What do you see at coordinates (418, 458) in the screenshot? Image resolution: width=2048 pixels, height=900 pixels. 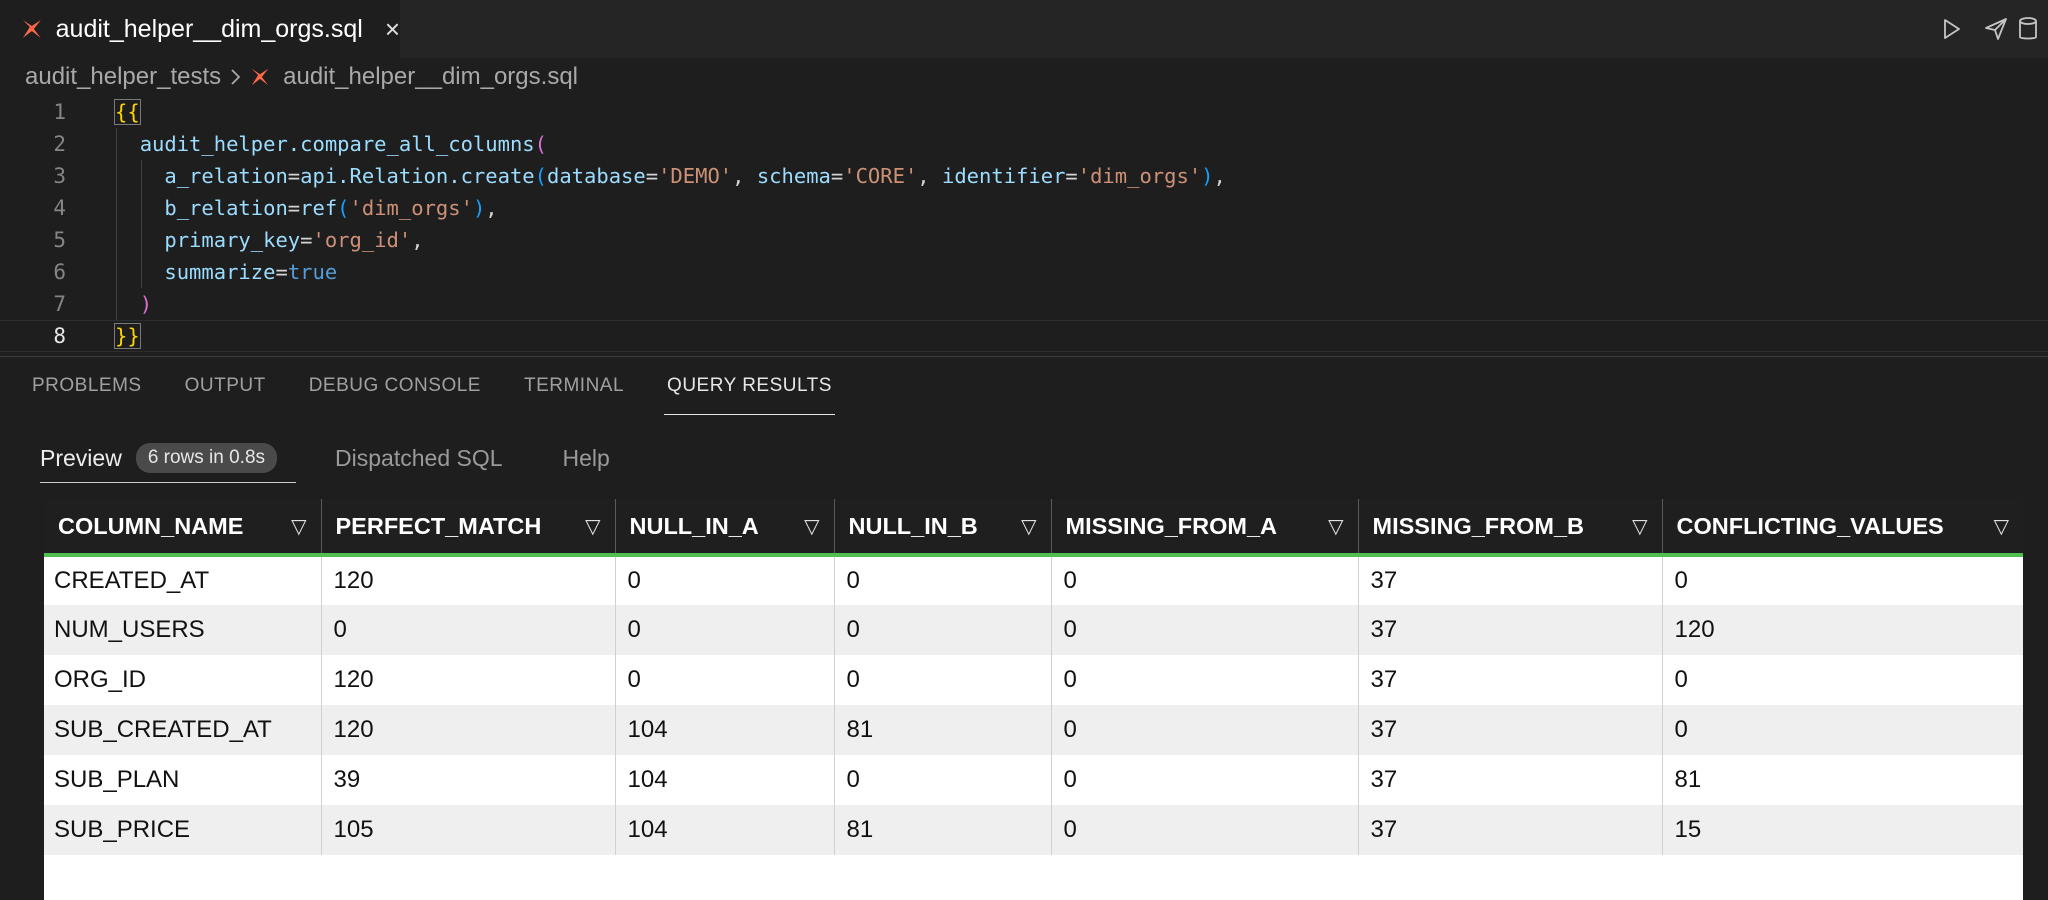 I see `tab-dispatched-sql: Dispatched SQL` at bounding box center [418, 458].